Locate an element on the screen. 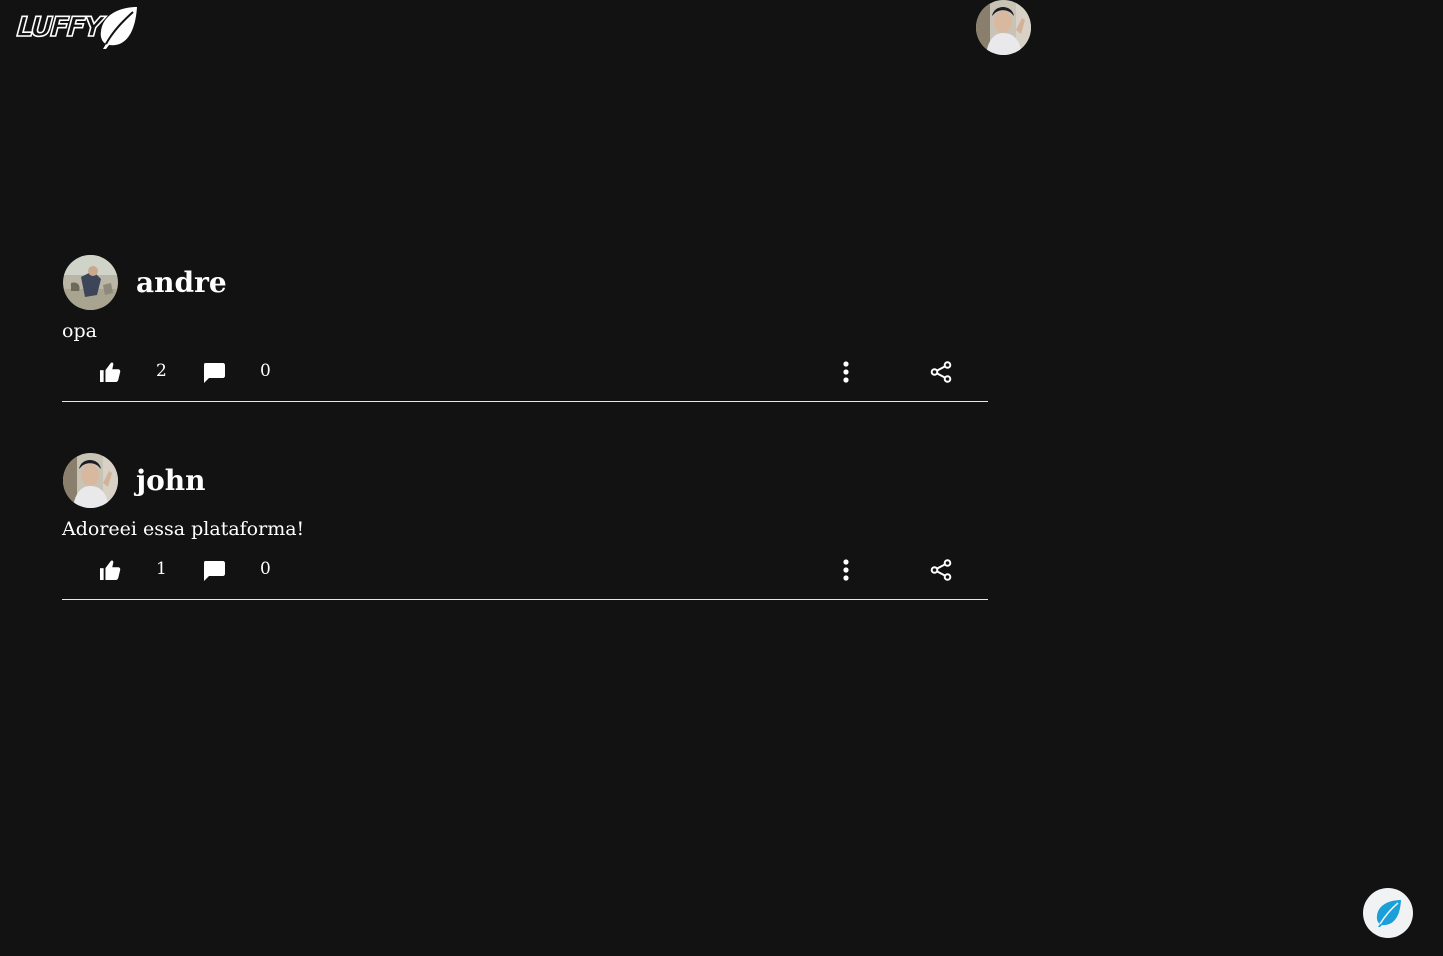  post-actions: 2 0 is located at coordinates (525, 372).